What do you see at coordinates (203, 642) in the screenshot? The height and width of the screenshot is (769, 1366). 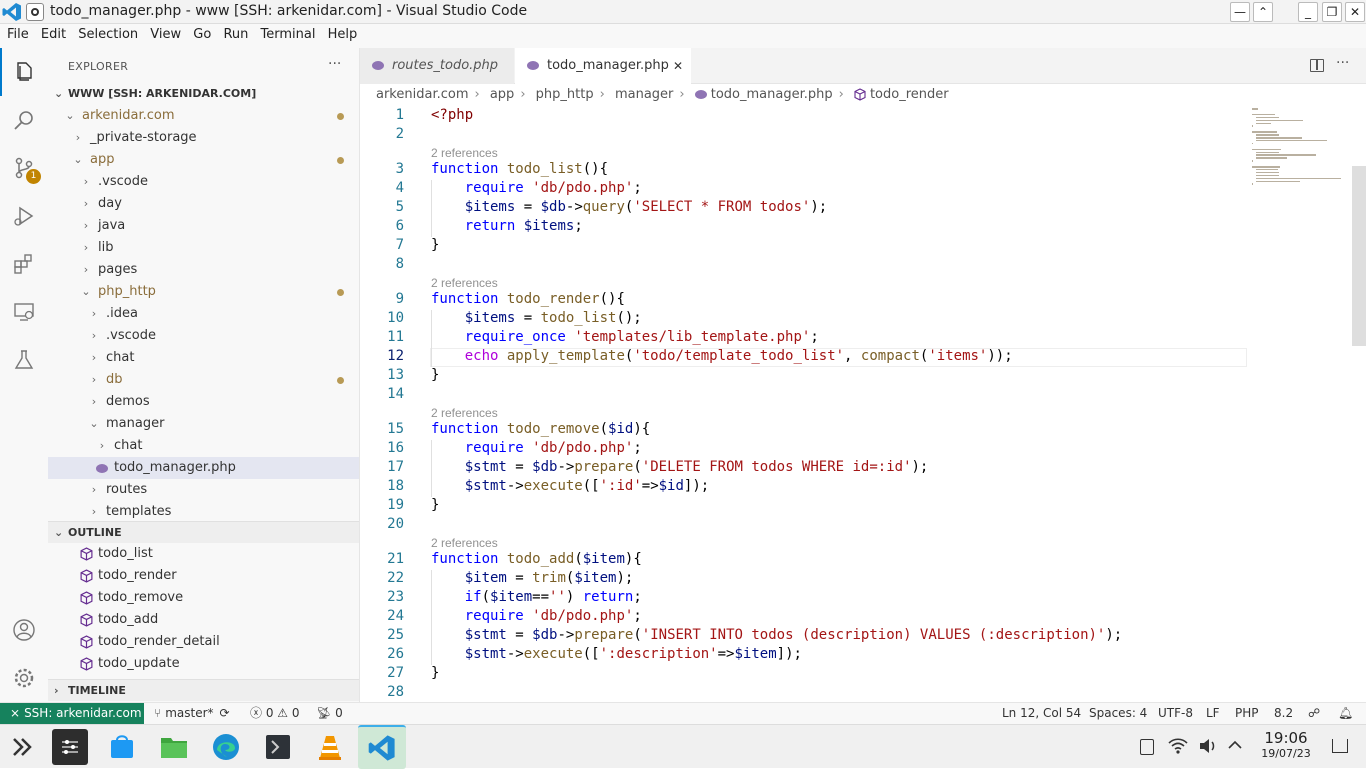 I see `outline-item: todo_render_detail` at bounding box center [203, 642].